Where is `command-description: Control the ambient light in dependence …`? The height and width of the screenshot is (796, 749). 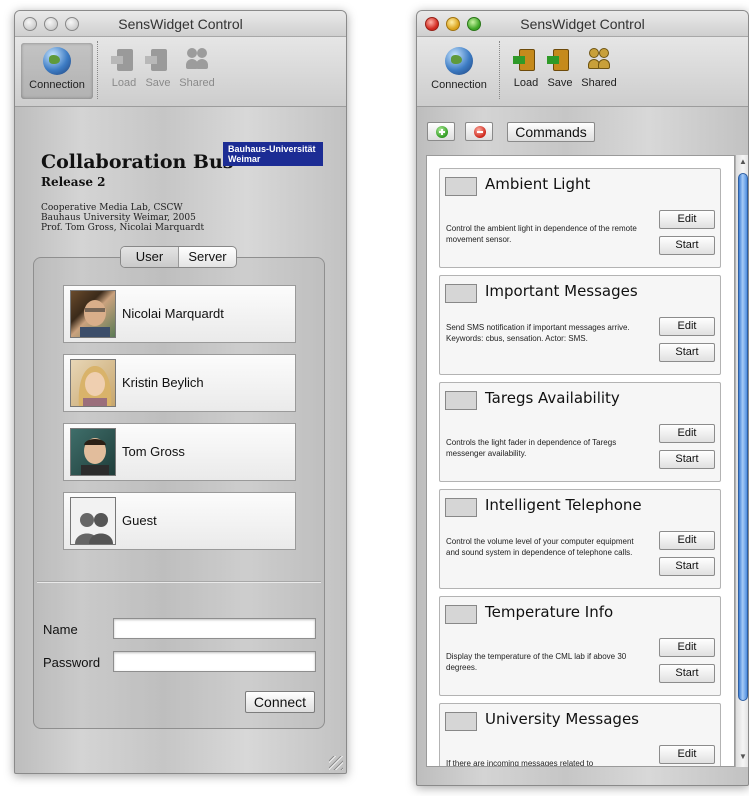 command-description: Control the ambient light in dependence … is located at coordinates (541, 234).